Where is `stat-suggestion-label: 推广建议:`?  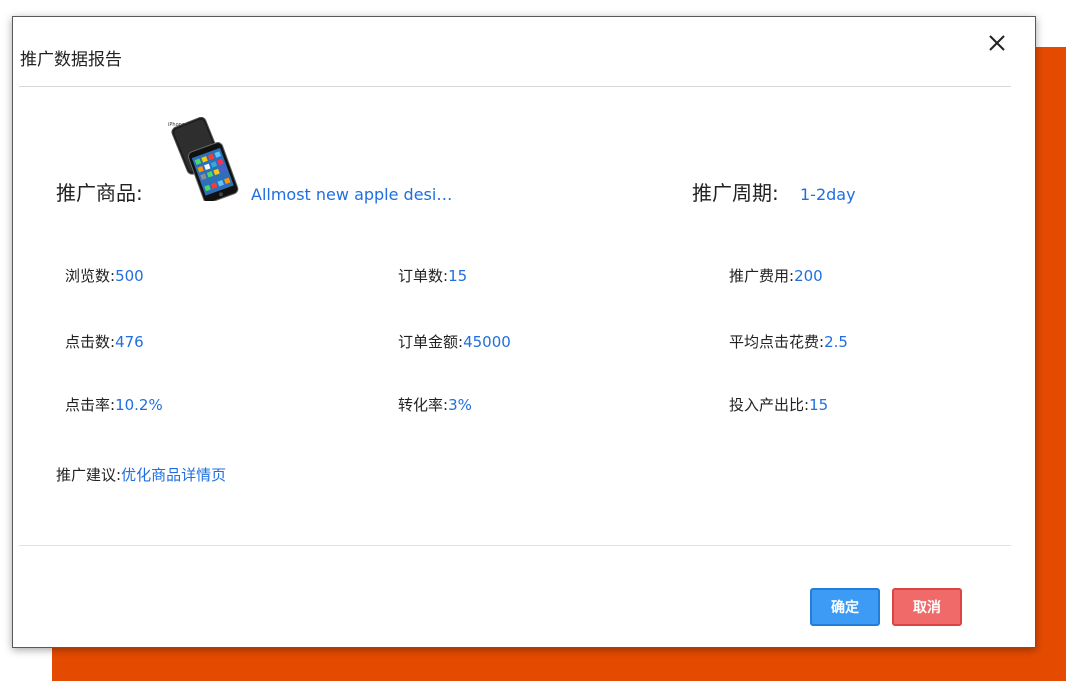
stat-suggestion-label: 推广建议: is located at coordinates (89, 475).